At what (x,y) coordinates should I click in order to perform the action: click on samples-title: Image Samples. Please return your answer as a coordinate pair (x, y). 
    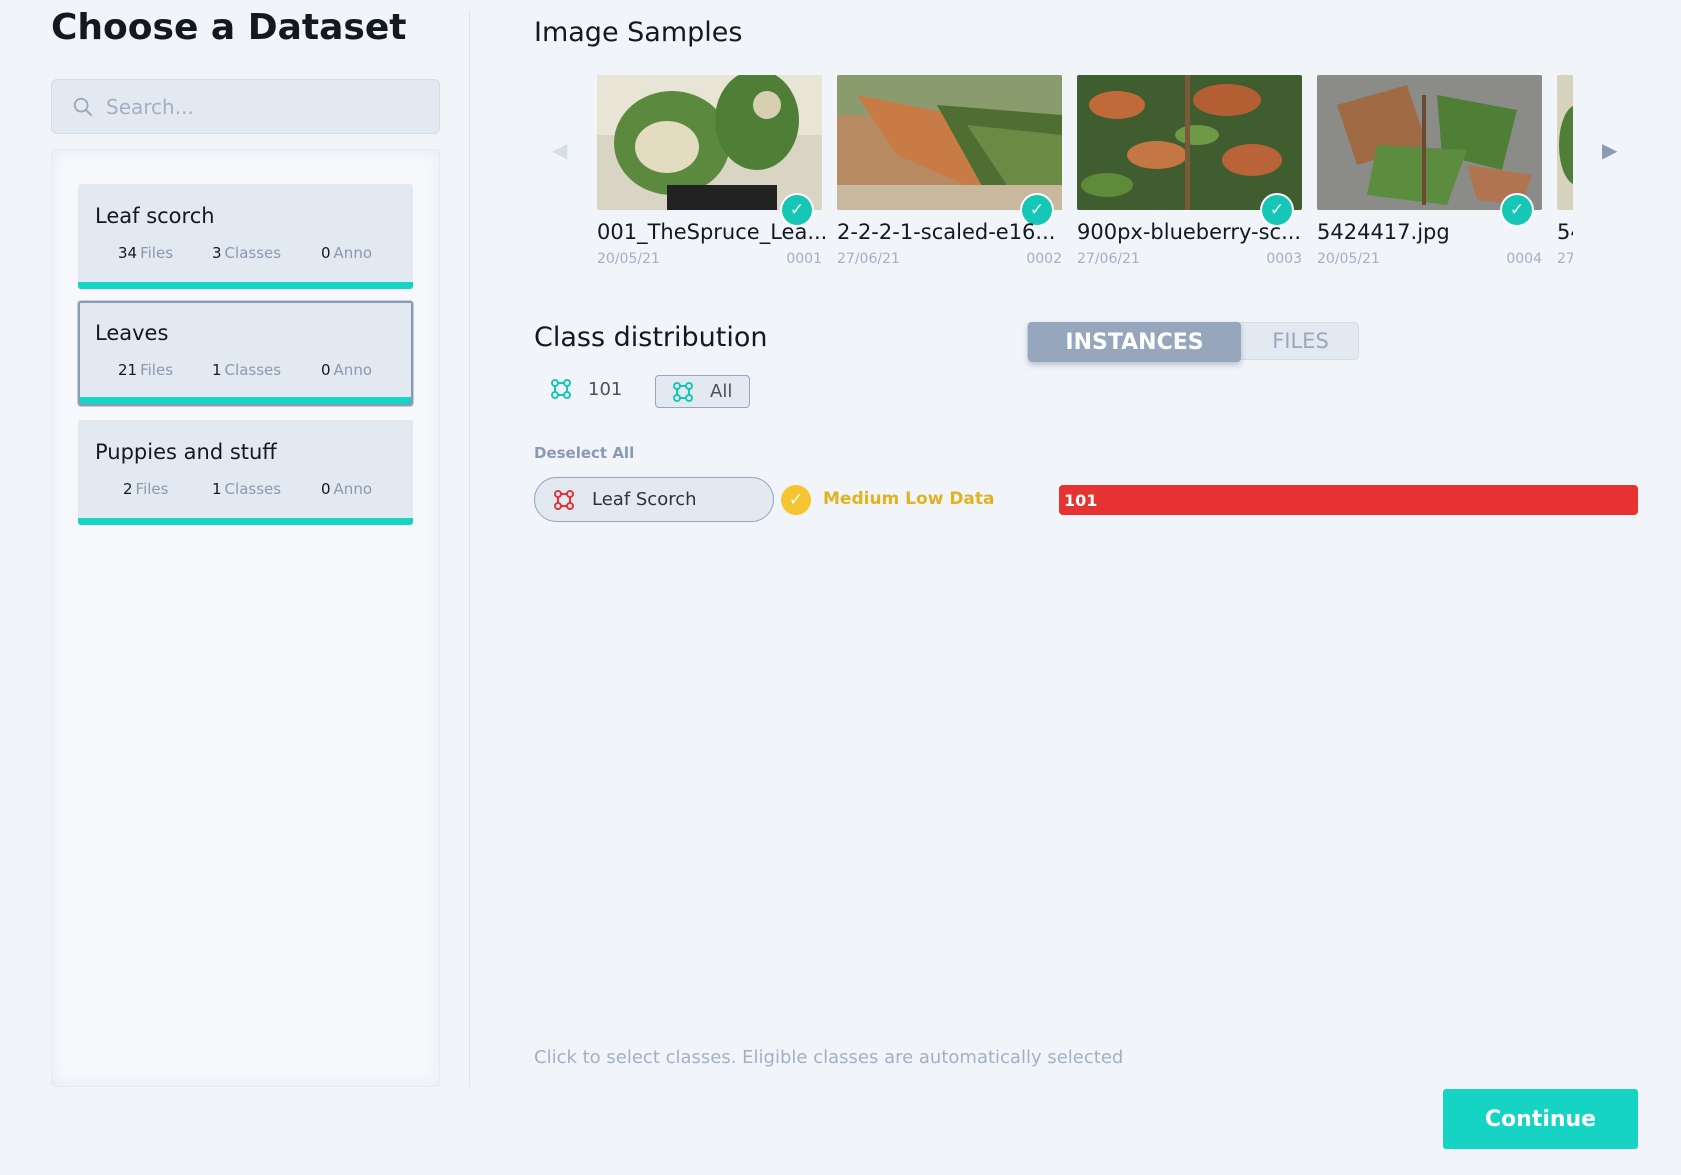
    Looking at the image, I should click on (638, 32).